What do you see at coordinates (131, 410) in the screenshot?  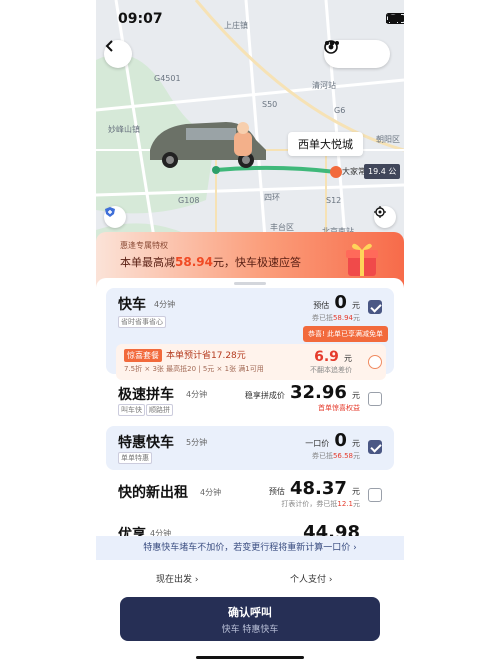 I see `ride-tag: 叫车快` at bounding box center [131, 410].